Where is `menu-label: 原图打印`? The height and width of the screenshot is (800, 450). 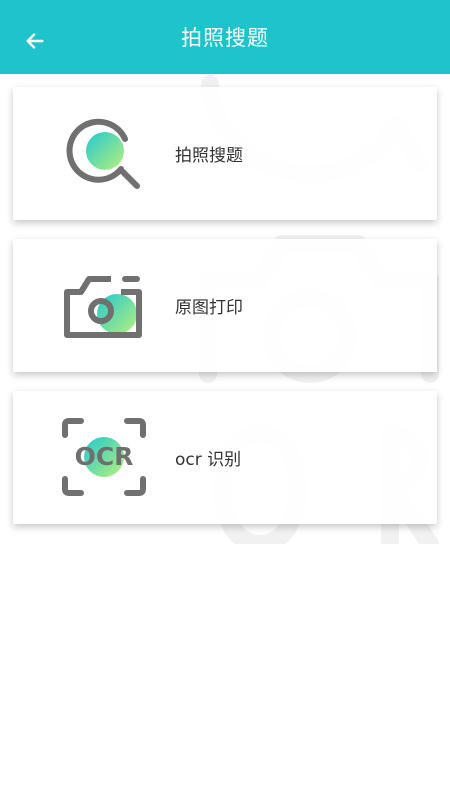
menu-label: 原图打印 is located at coordinates (209, 308).